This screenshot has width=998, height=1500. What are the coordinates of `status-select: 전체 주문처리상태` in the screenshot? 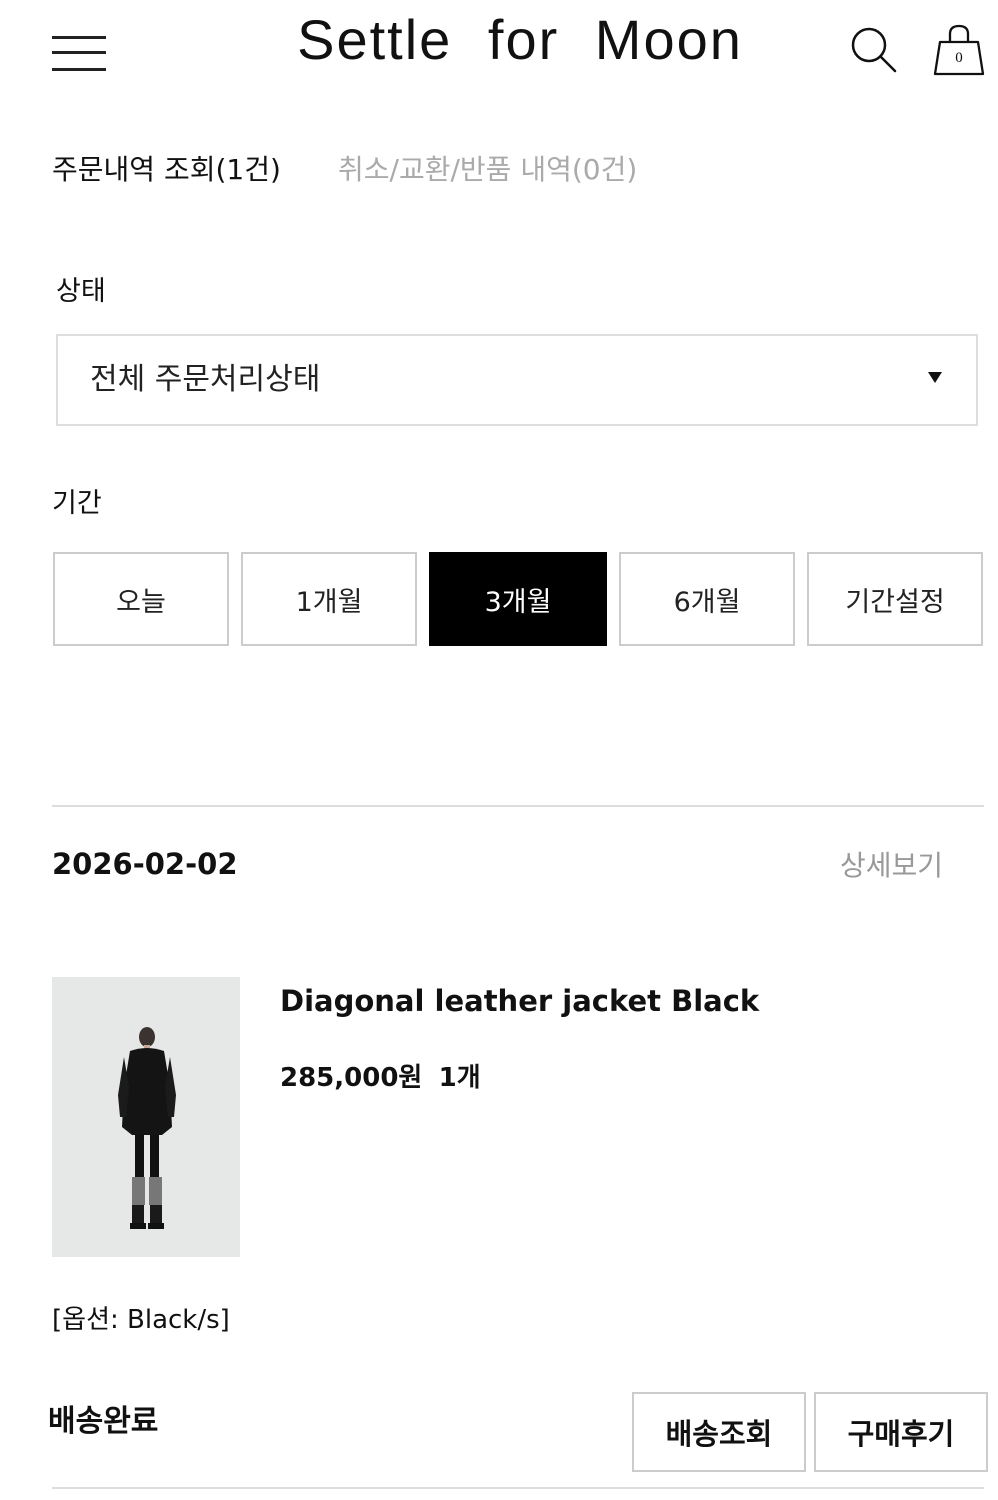 It's located at (517, 380).